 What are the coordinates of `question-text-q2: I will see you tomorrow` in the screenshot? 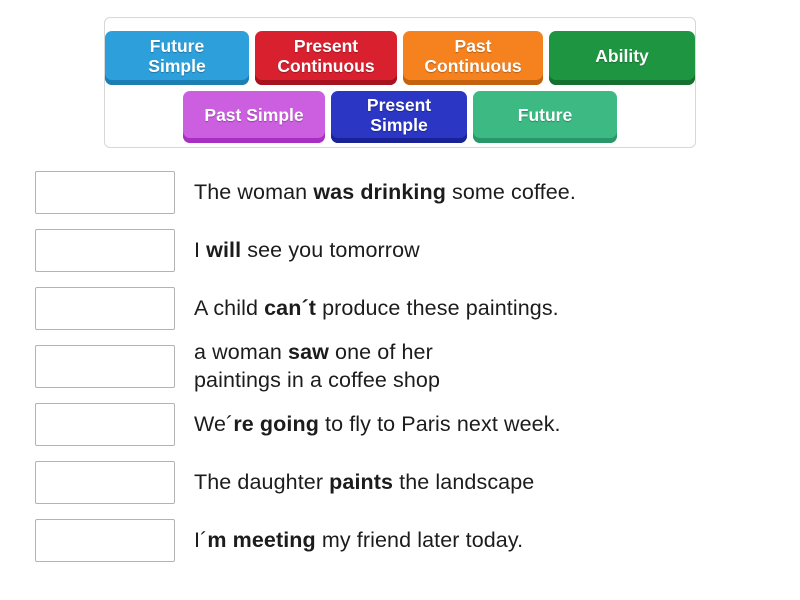 It's located at (307, 250).